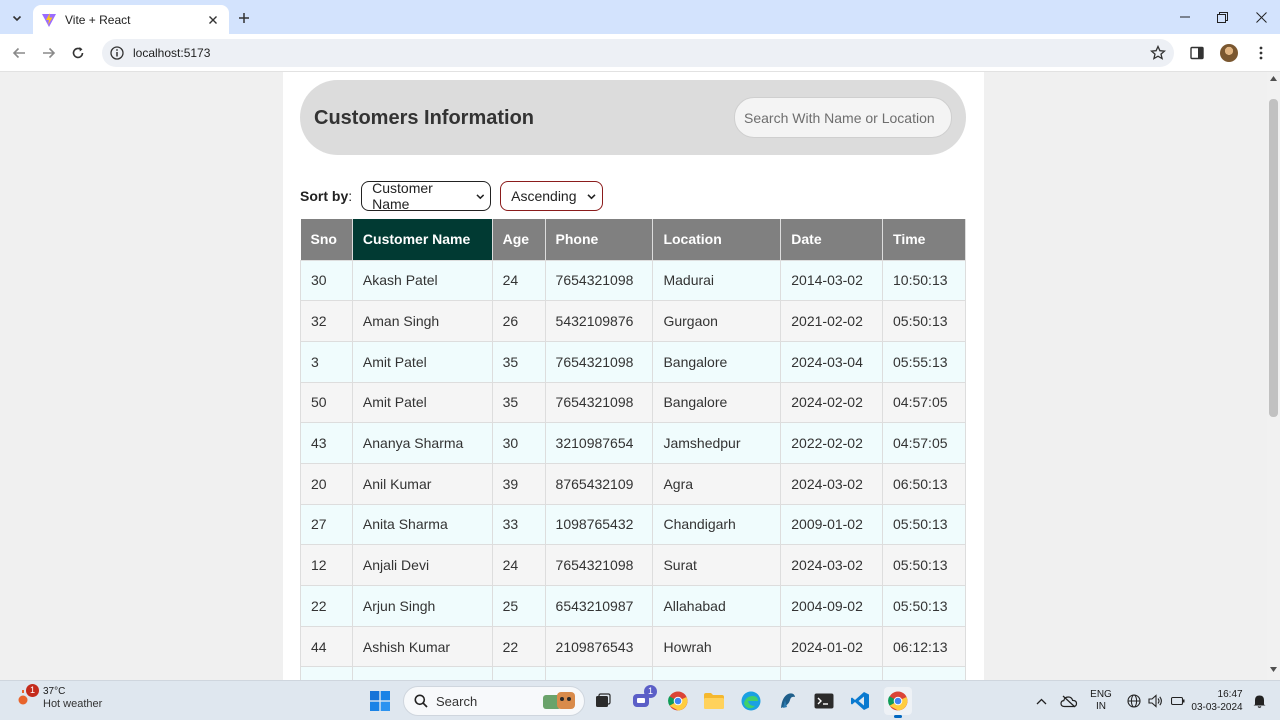 The image size is (1280, 720). I want to click on close-window-button, so click(1261, 17).